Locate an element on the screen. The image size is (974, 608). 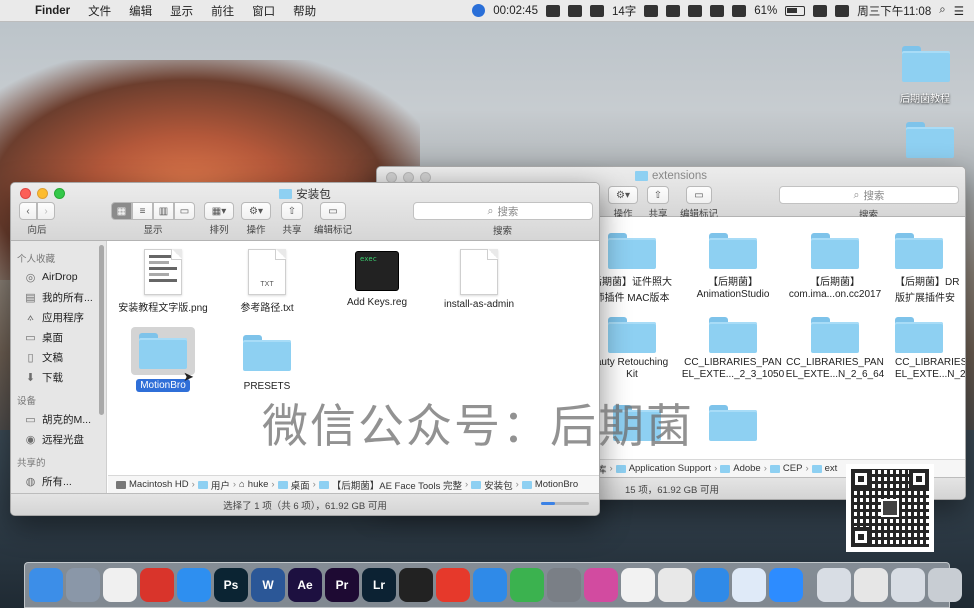
folder-item: 【后期菌】 AnimationStudio is located at coordinates (733, 266).